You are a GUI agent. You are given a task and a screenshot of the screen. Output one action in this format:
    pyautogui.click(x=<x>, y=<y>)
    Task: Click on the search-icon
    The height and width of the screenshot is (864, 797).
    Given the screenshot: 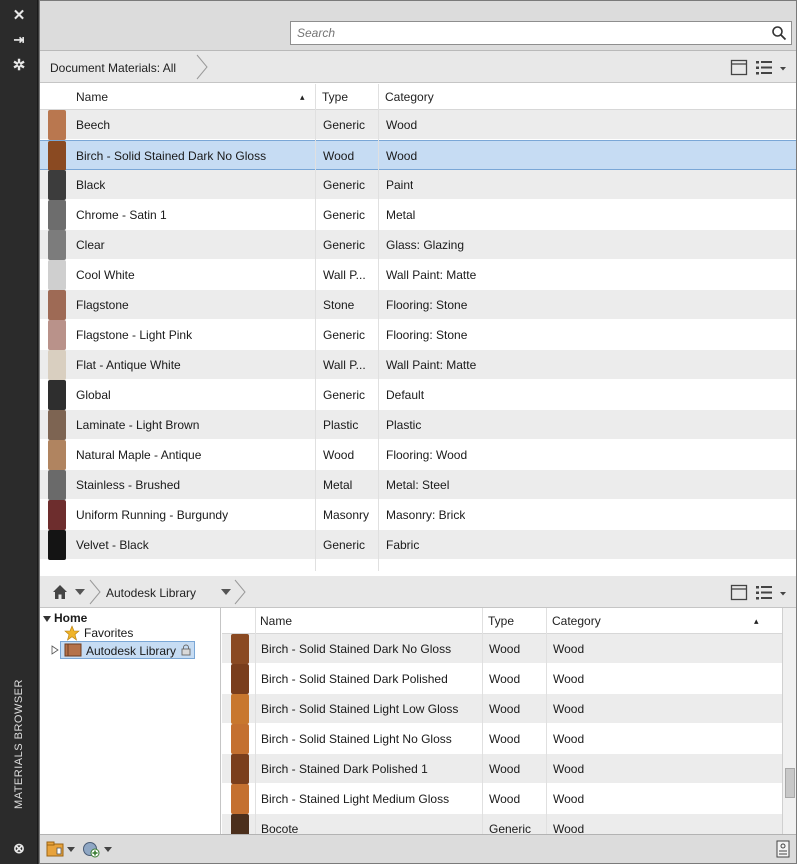 What is the action you would take?
    pyautogui.click(x=779, y=33)
    